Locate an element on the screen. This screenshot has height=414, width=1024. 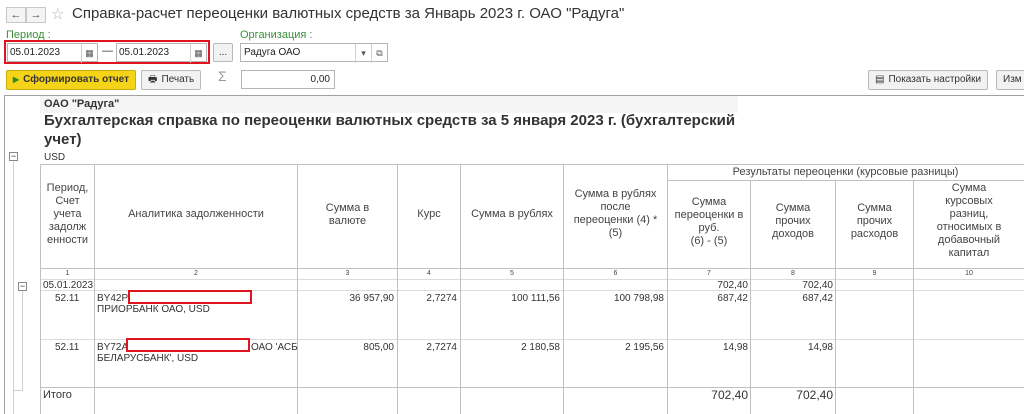
organization-value: Радуга ОАО is located at coordinates (272, 52).